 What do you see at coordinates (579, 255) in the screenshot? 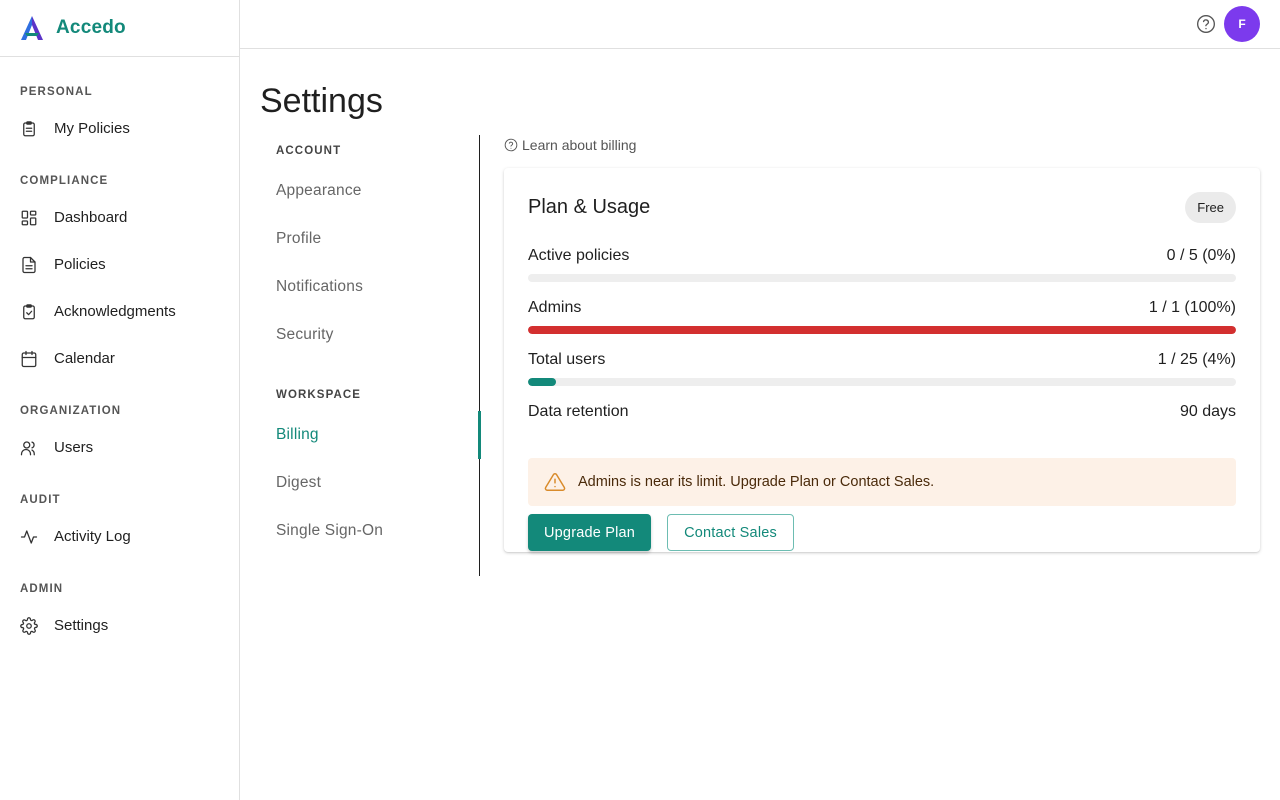
I see `metric-label: Active policies` at bounding box center [579, 255].